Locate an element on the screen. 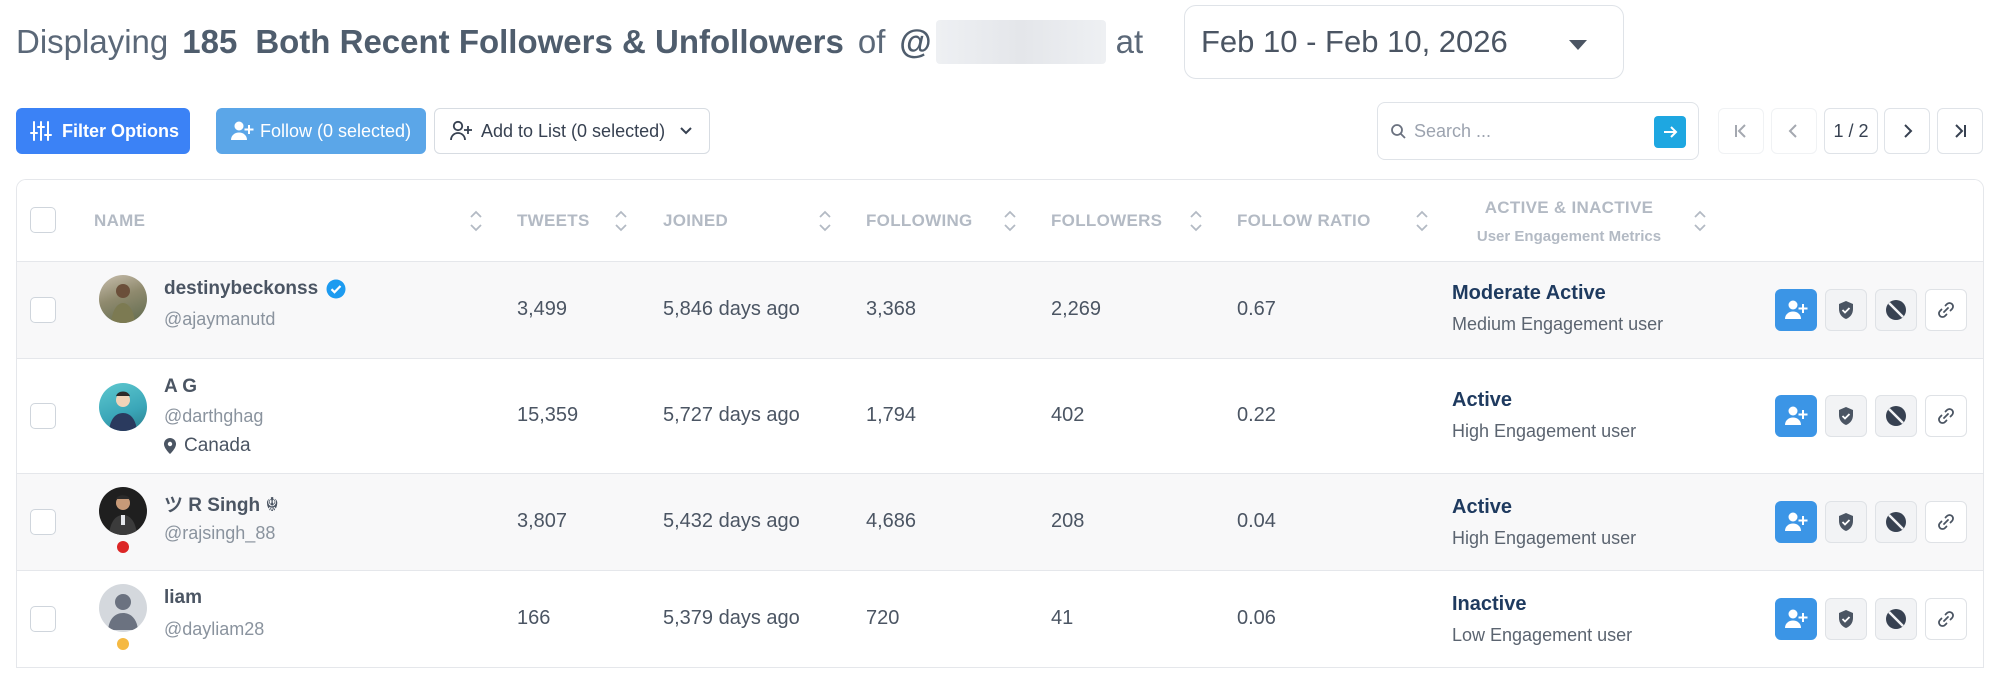  chevron-right-icon is located at coordinates (1908, 131).